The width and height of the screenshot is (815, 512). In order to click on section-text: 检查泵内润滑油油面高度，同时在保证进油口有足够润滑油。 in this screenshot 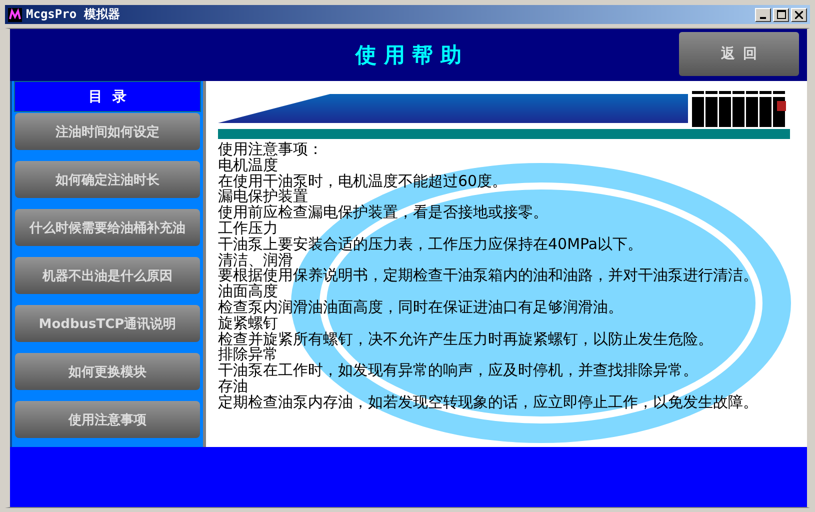, I will do `click(421, 308)`.